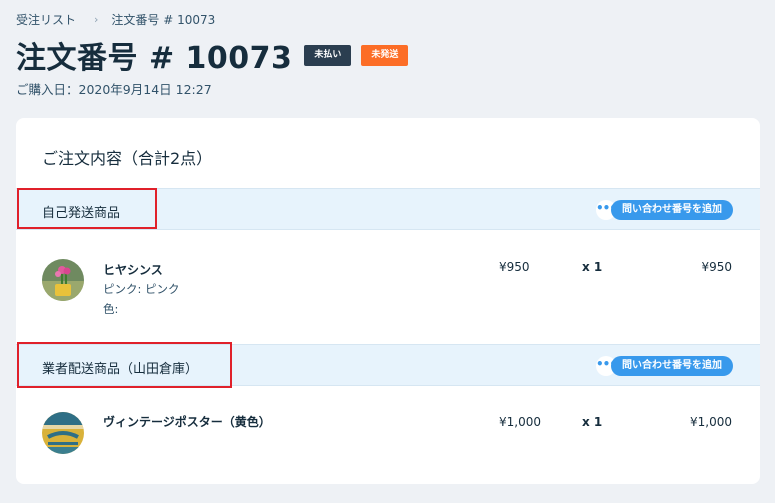  I want to click on card-title: ご注文内容（合計2点）, so click(127, 158).